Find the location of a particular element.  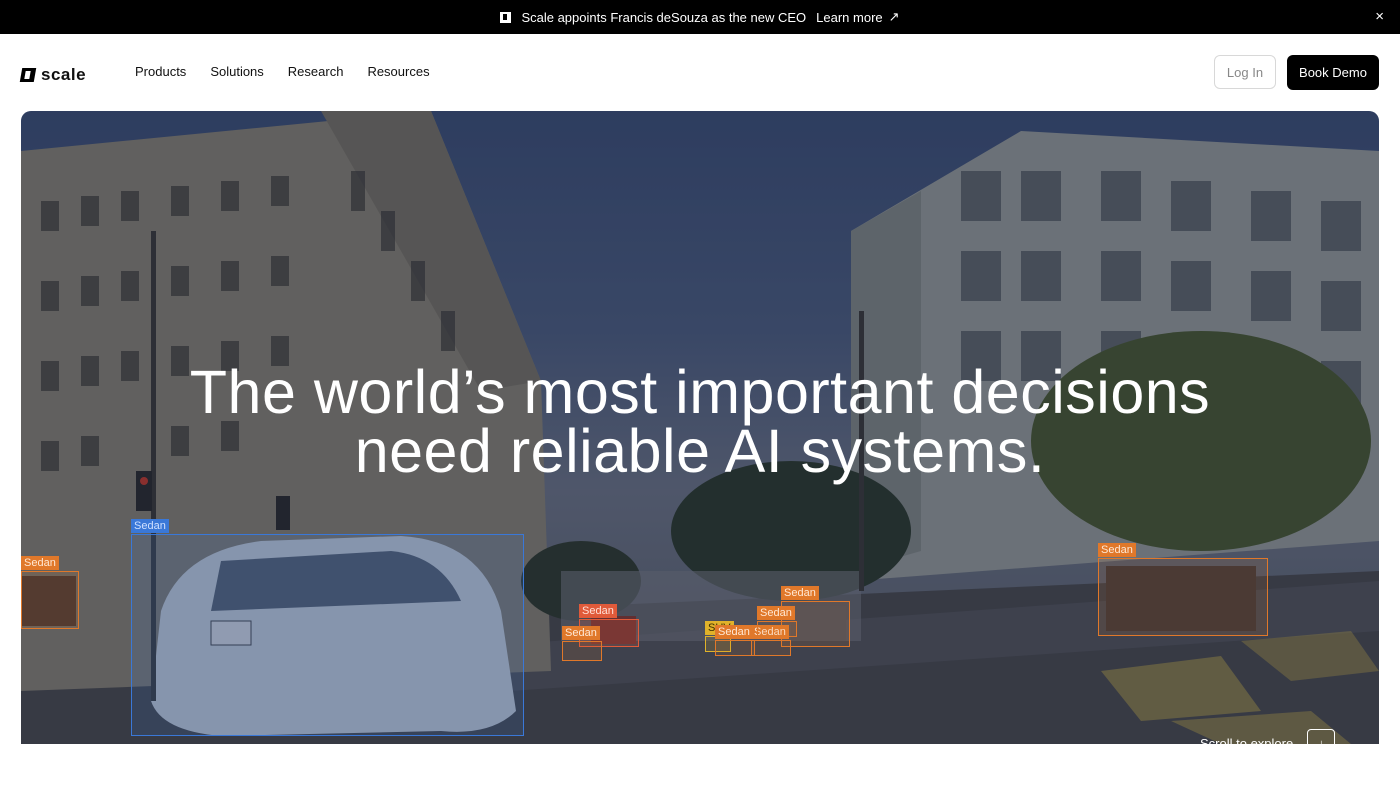

login-button: Log In is located at coordinates (1245, 72).